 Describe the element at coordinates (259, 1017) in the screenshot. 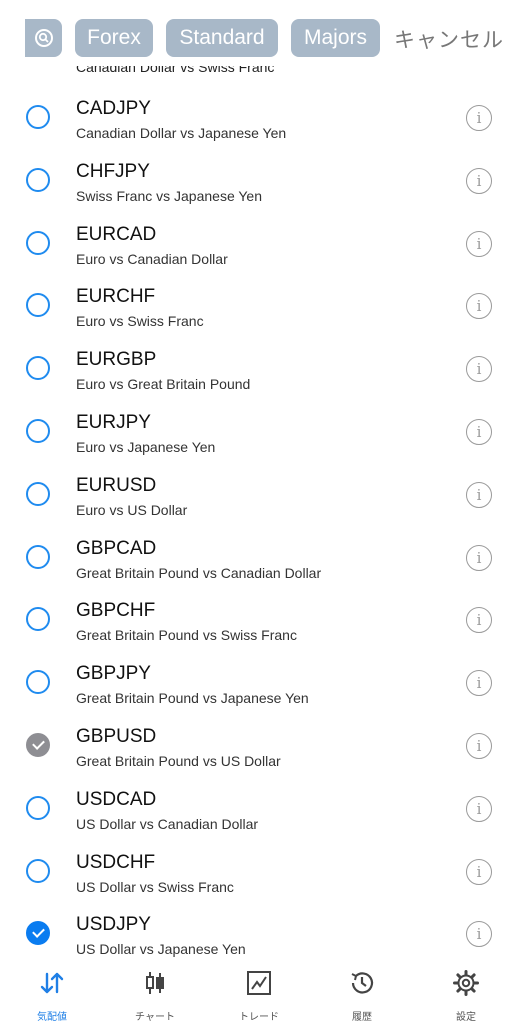

I see `tab-label: トレード` at that location.